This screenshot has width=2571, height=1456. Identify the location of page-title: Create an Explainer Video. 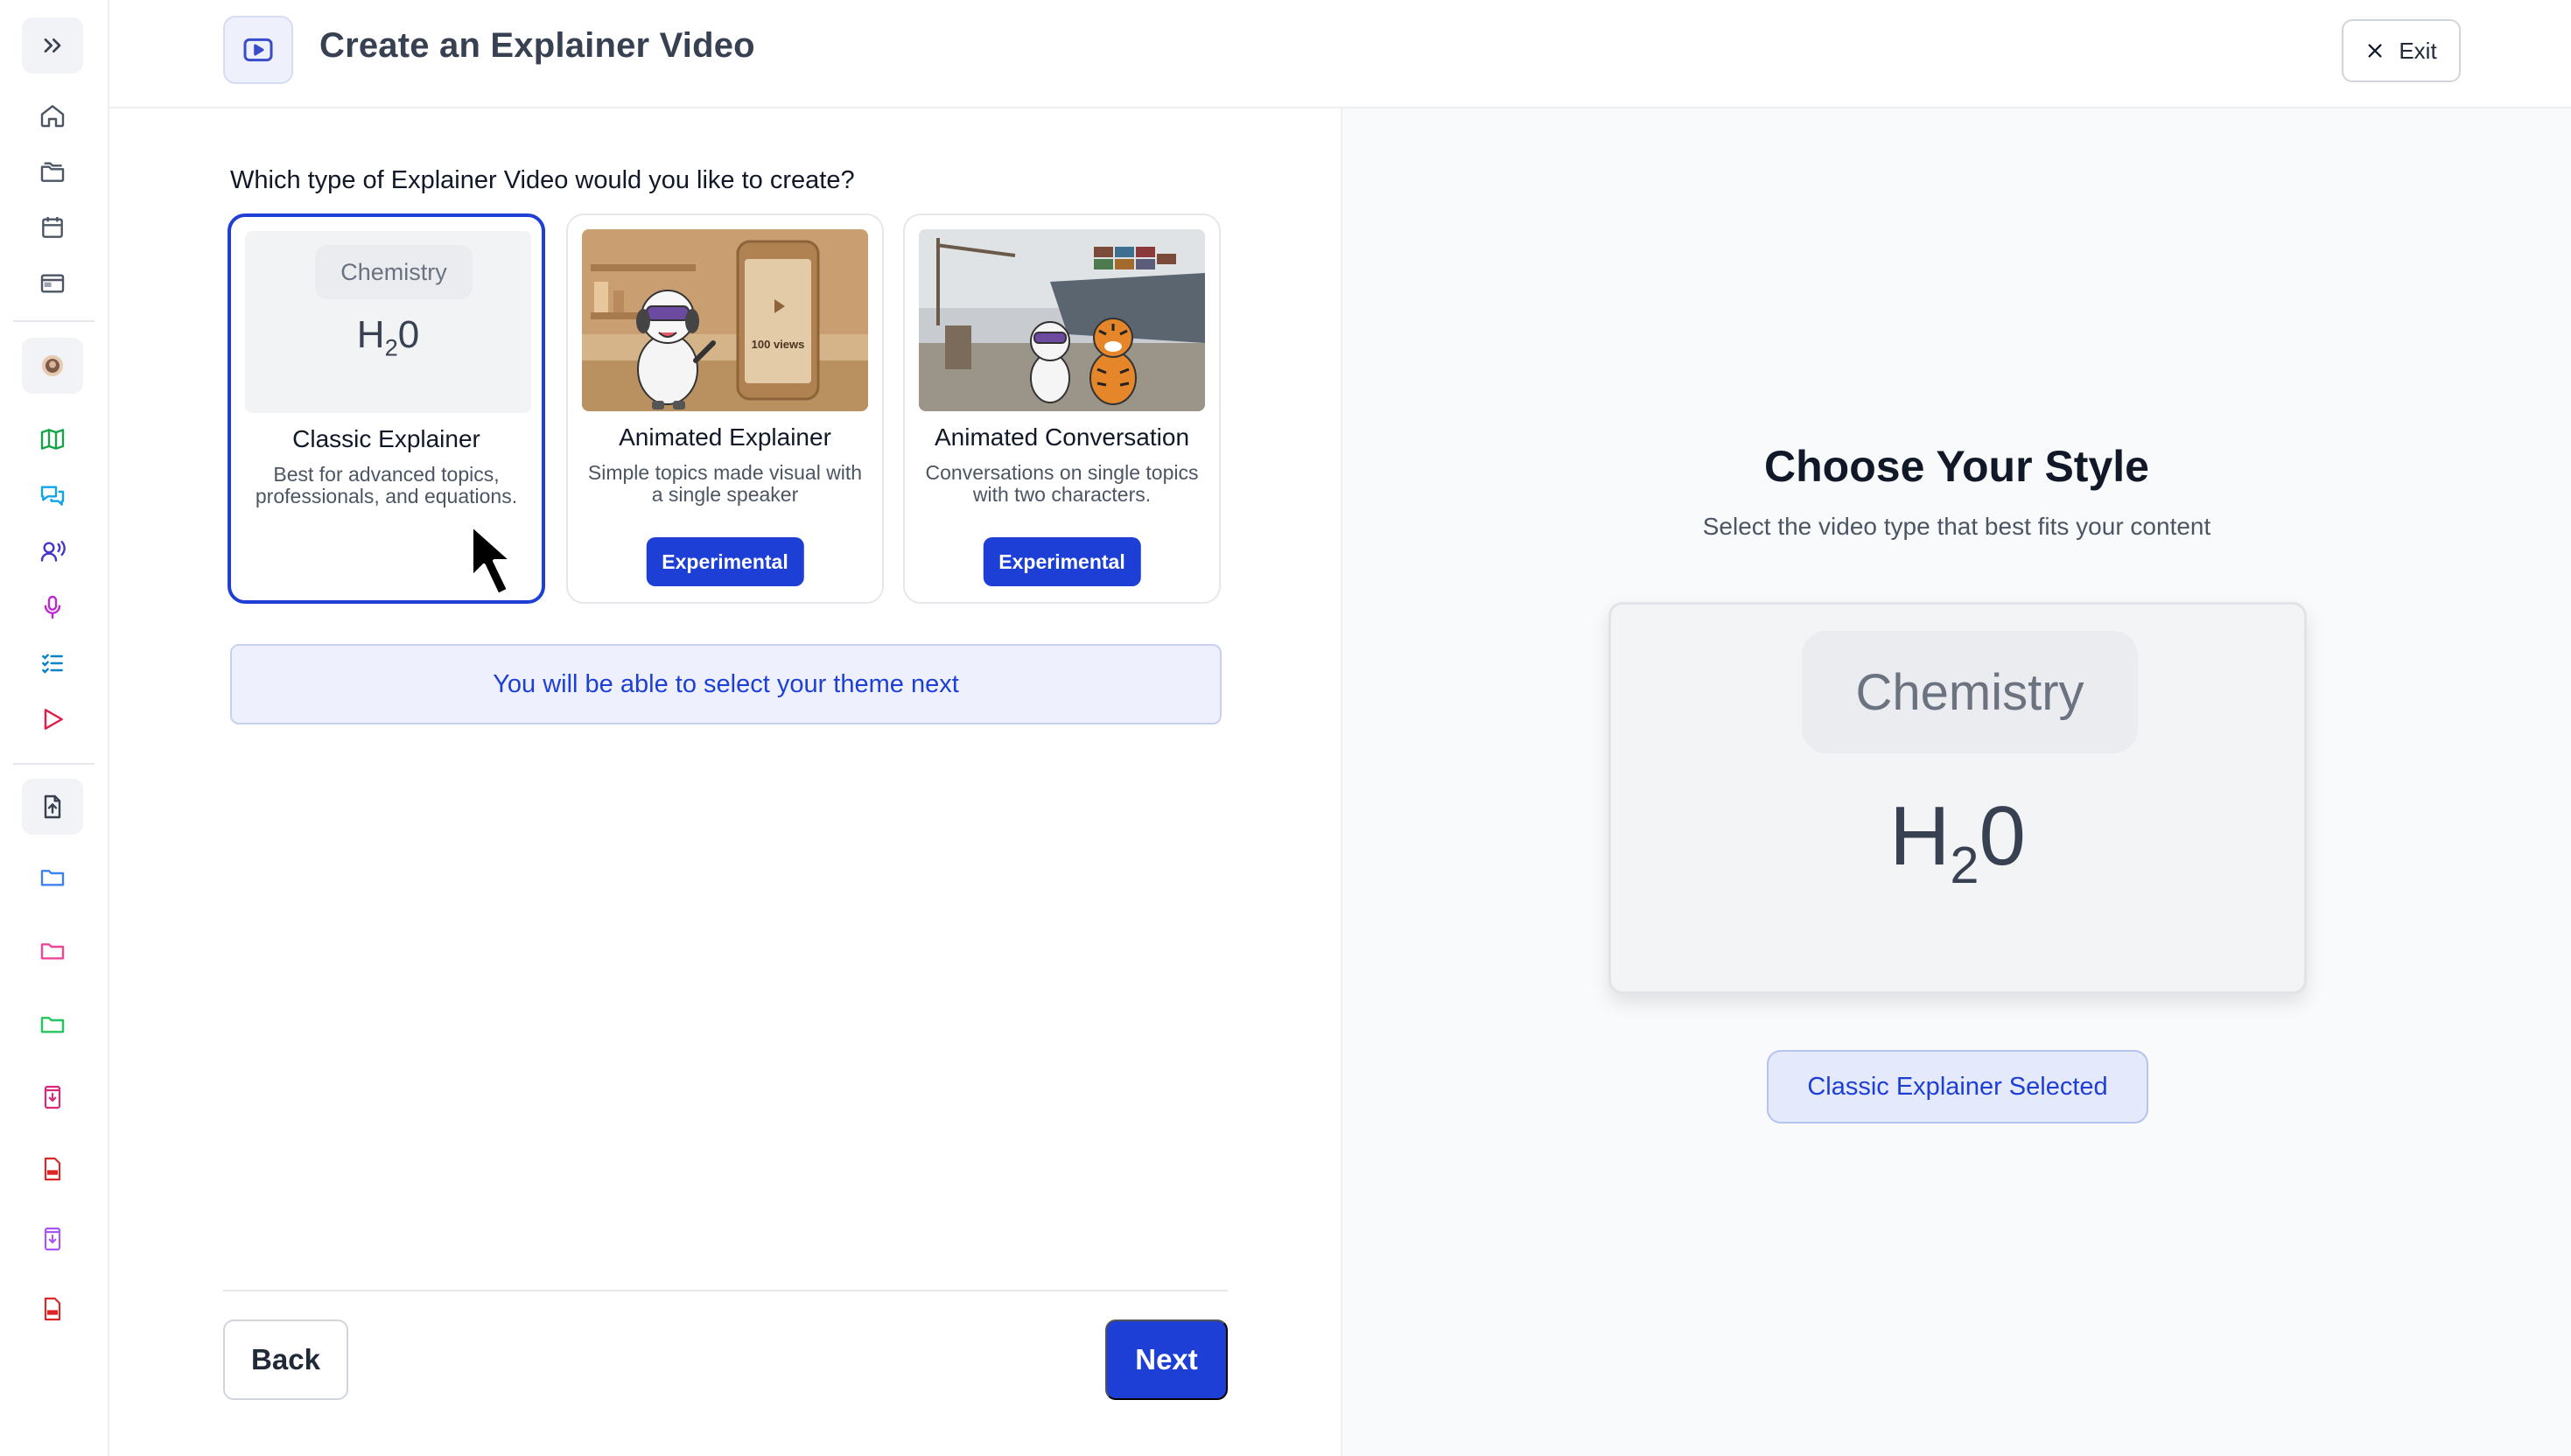
(537, 45).